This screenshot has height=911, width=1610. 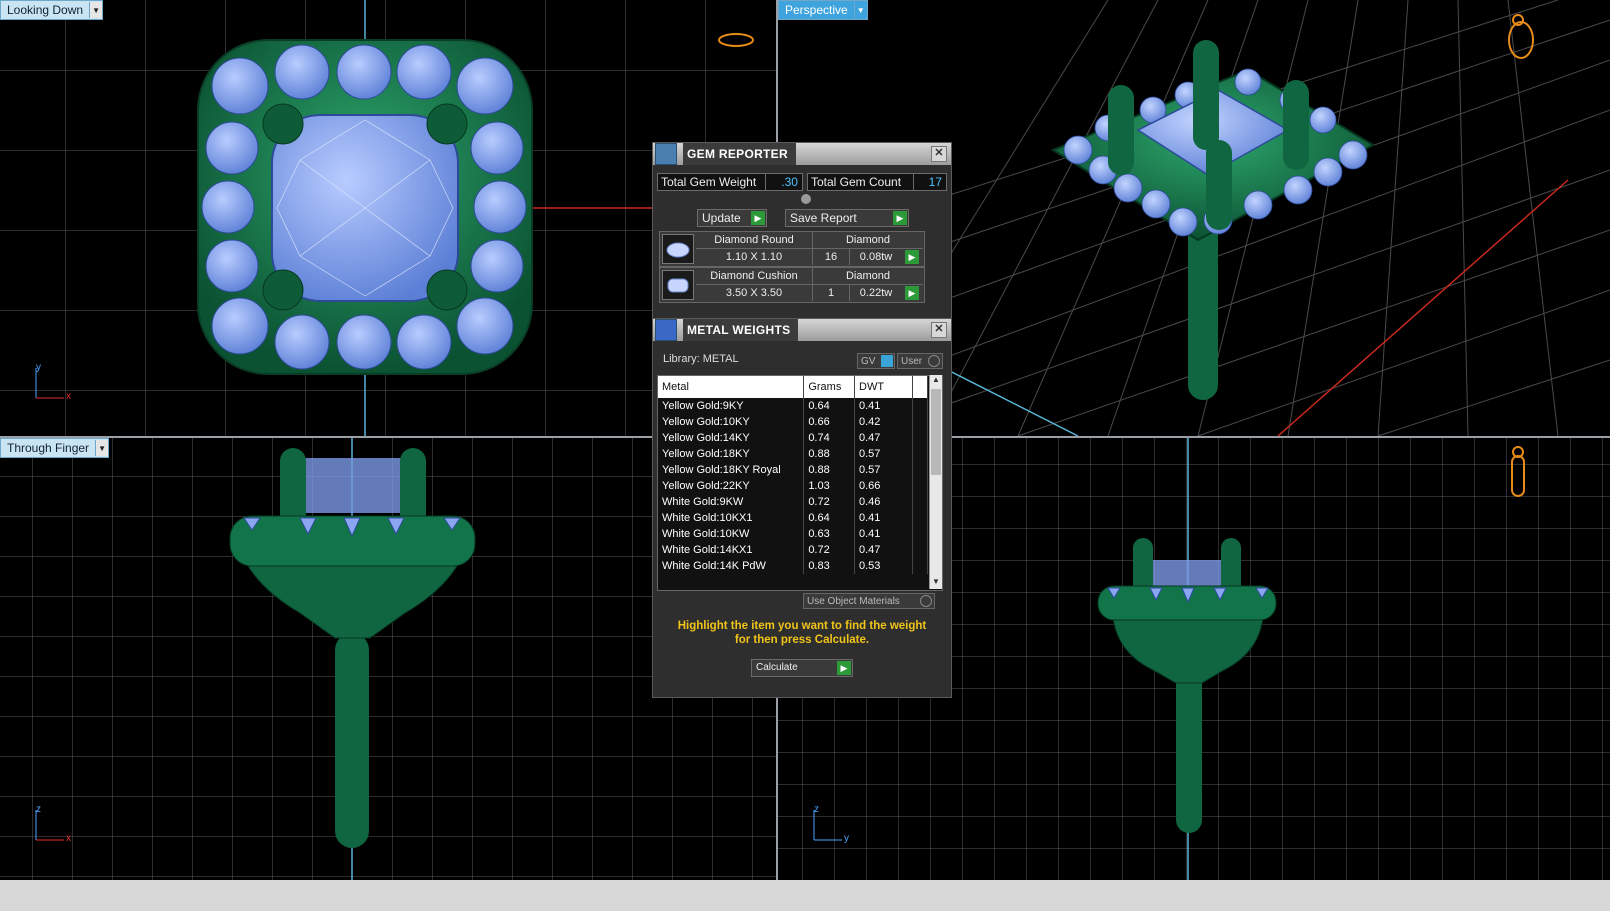 I want to click on gv-toggle: GV, so click(x=876, y=361).